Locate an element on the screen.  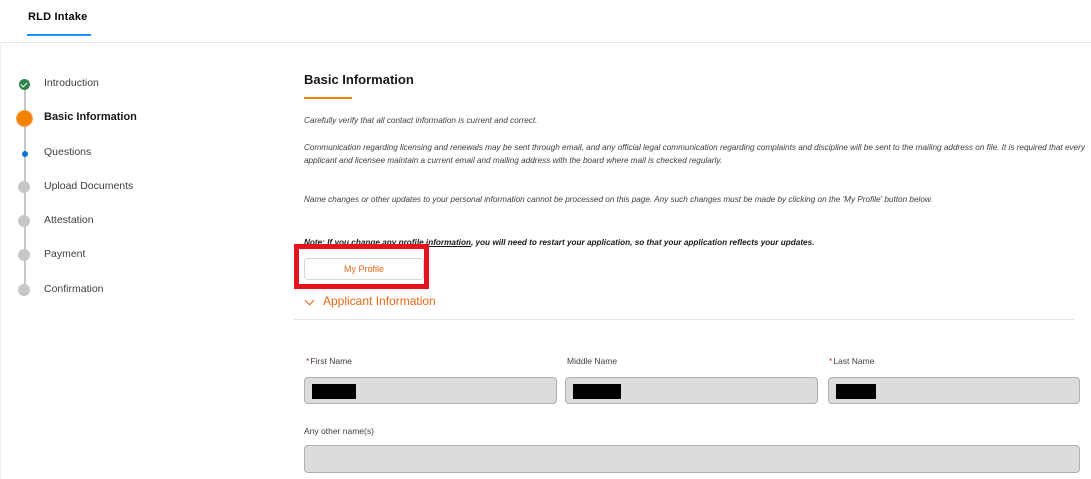
first-name-label: *First Name is located at coordinates (329, 361).